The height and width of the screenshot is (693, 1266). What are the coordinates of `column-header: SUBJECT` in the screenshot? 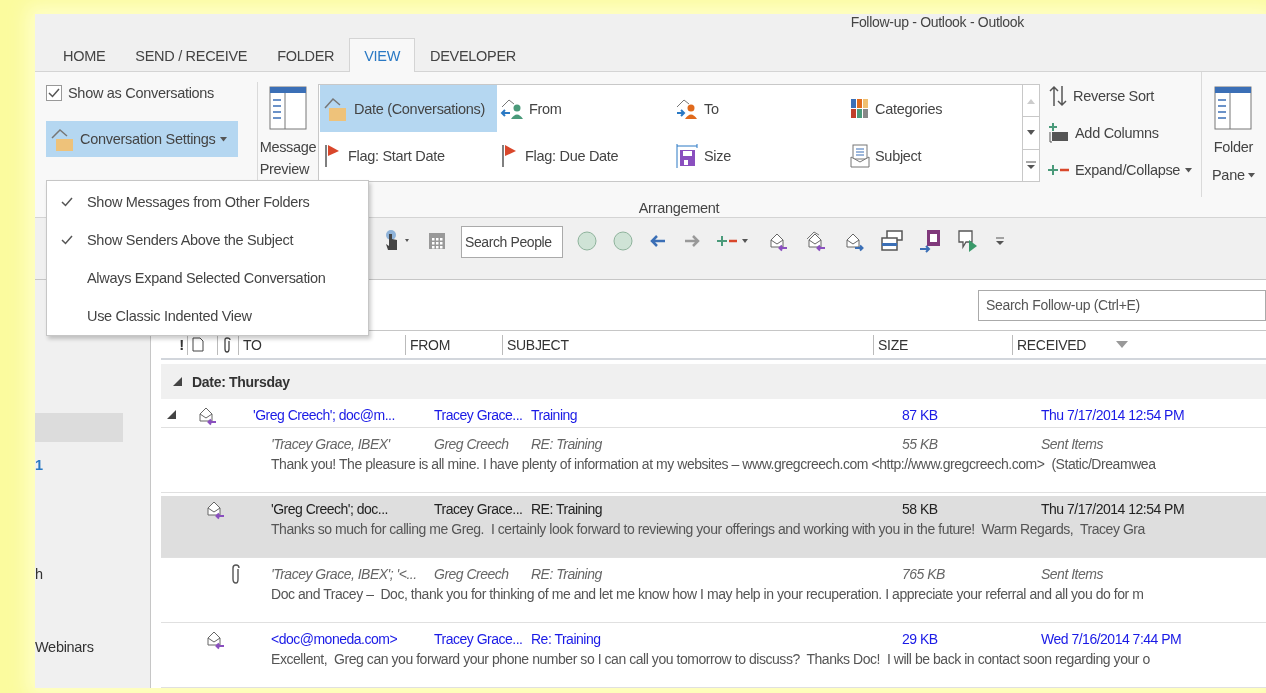 It's located at (687, 344).